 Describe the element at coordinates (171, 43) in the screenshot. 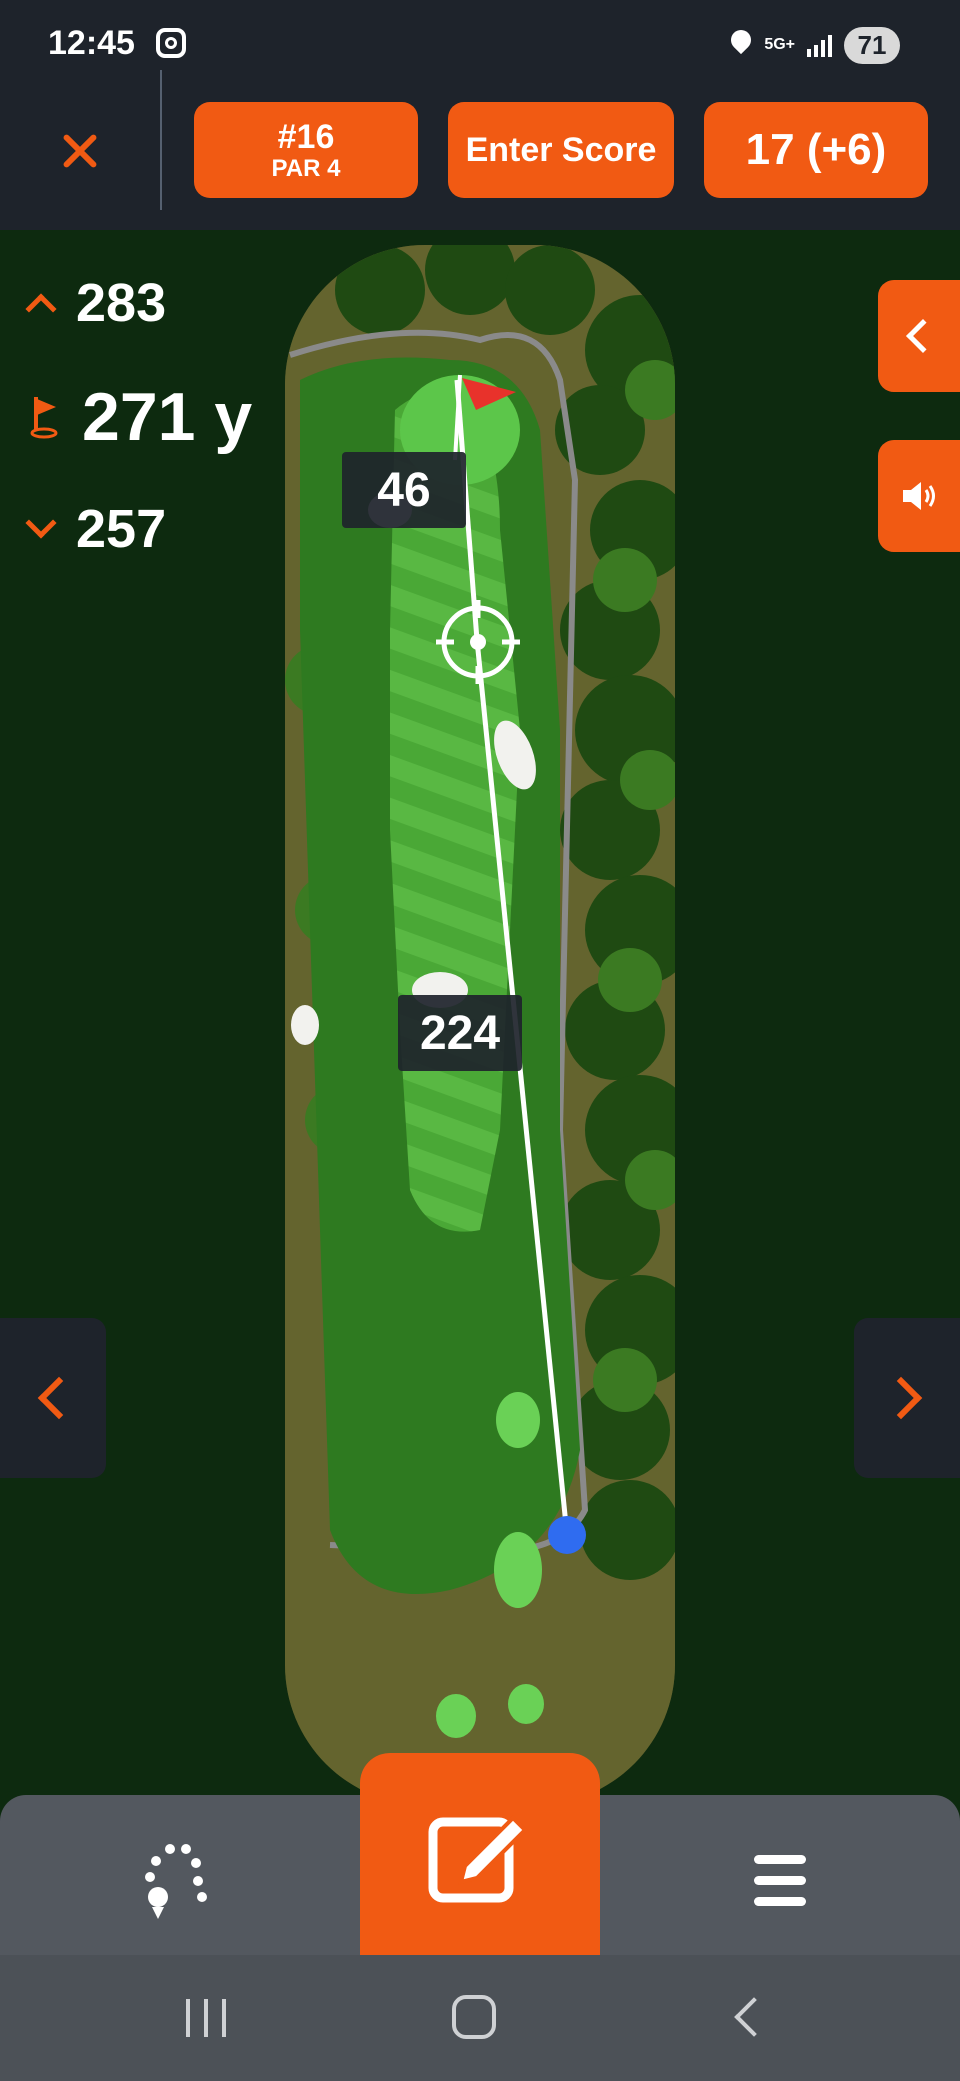

I see `instagram-icon` at that location.